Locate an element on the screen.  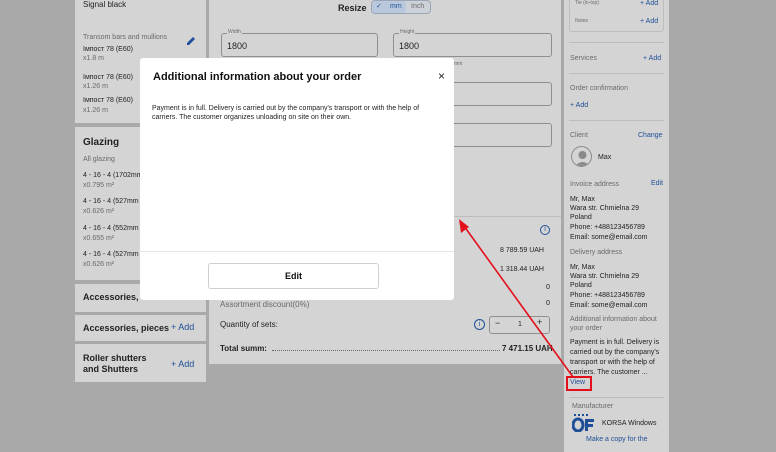
transom-title: Transom bars and mullions is located at coordinates (125, 37).